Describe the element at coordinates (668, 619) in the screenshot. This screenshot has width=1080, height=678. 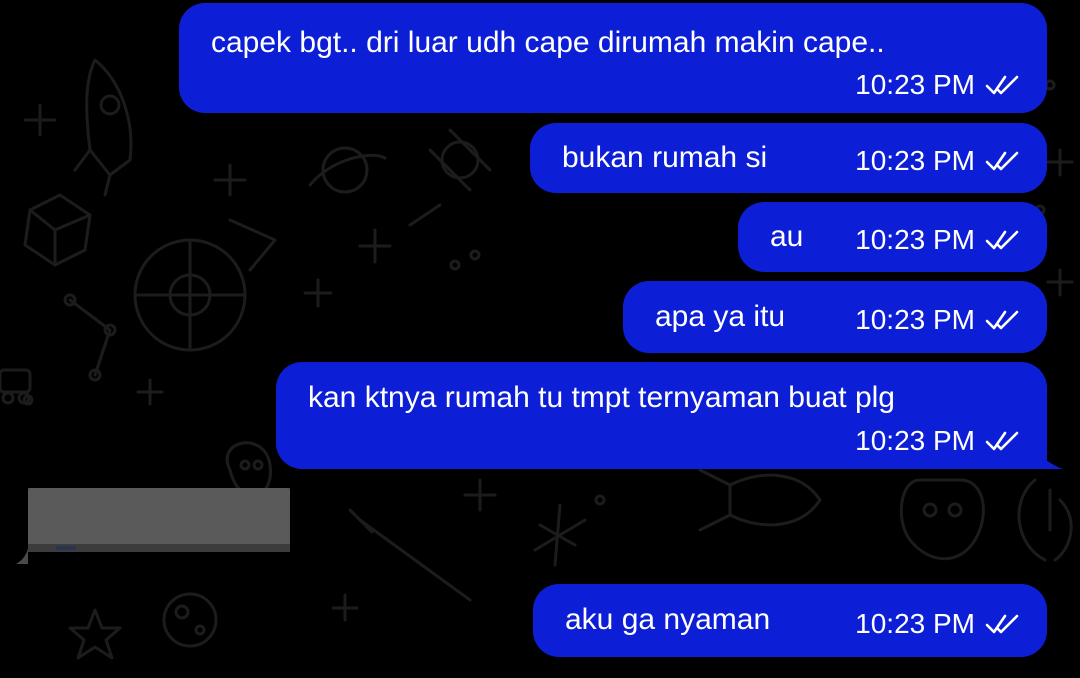
I see `message-text: aku ga nyaman` at that location.